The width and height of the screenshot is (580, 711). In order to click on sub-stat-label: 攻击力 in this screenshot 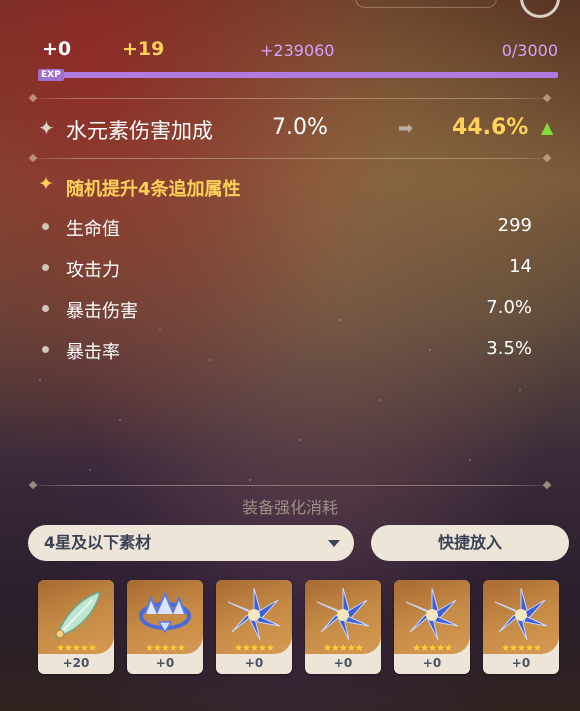, I will do `click(93, 270)`.